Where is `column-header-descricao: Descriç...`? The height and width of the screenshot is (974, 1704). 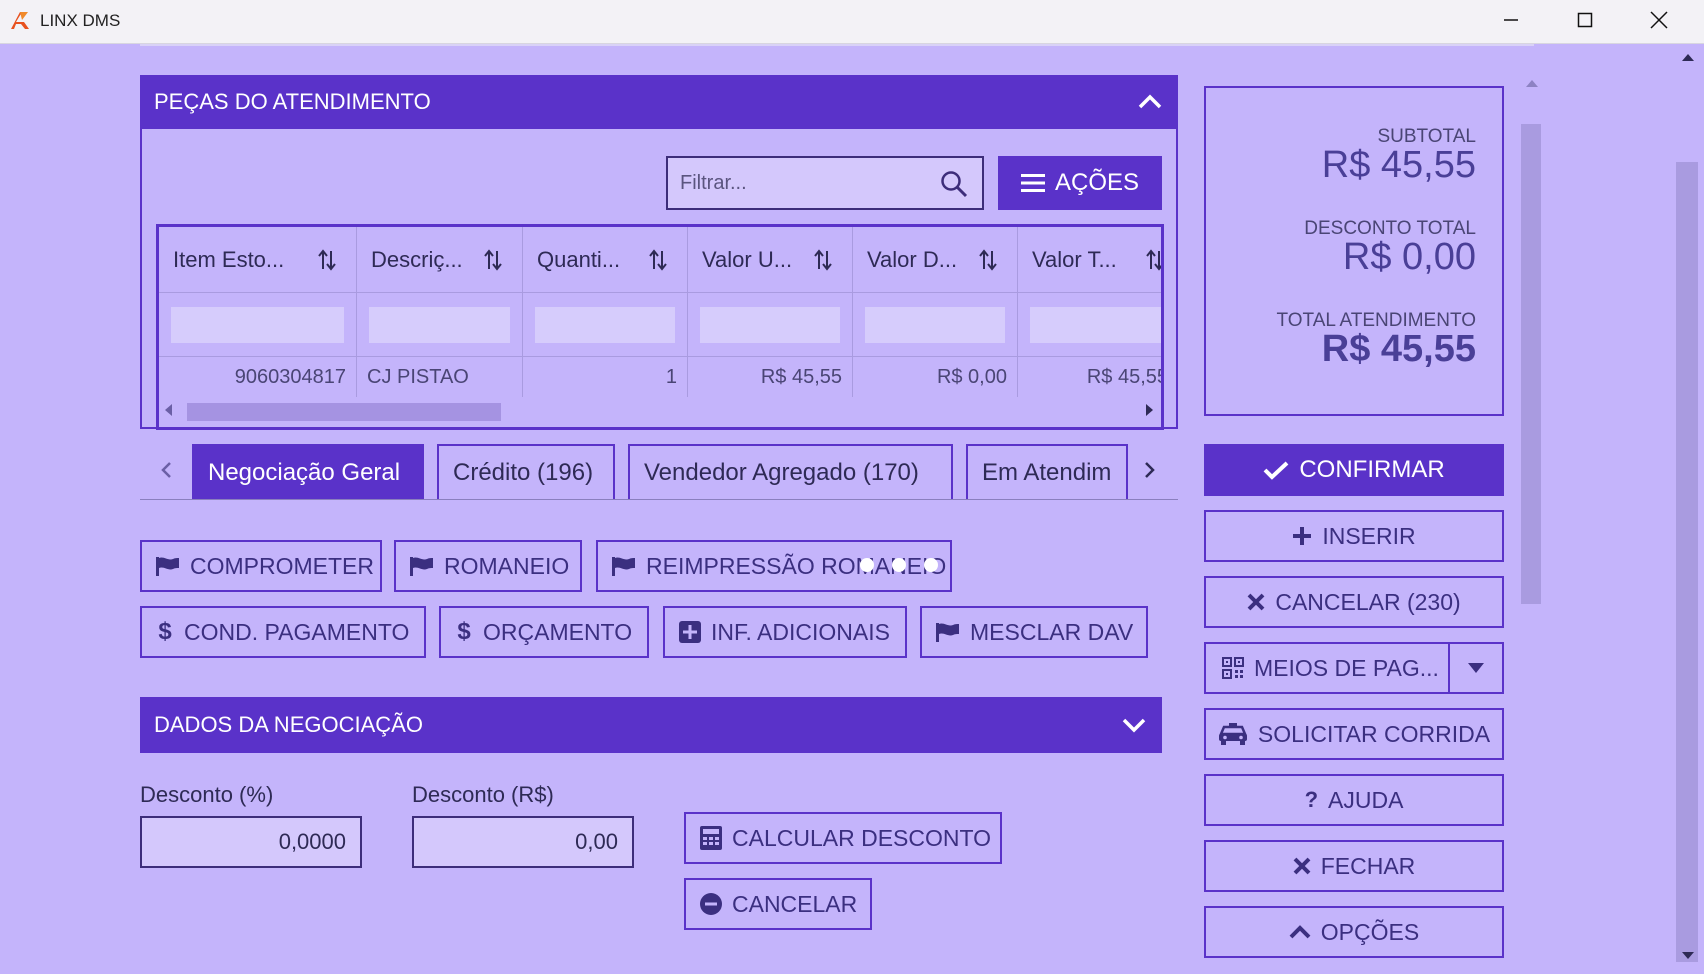 column-header-descricao: Descriç... is located at coordinates (440, 259).